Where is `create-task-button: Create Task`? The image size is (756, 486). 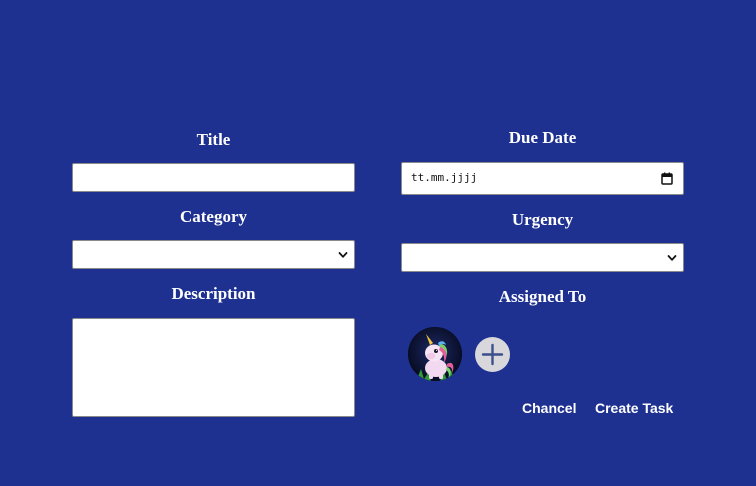 create-task-button: Create Task is located at coordinates (634, 408).